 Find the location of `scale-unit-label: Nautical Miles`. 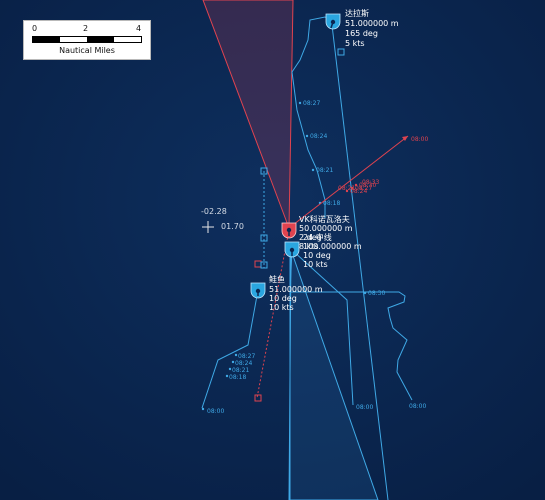

scale-unit-label: Nautical Miles is located at coordinates (87, 50).